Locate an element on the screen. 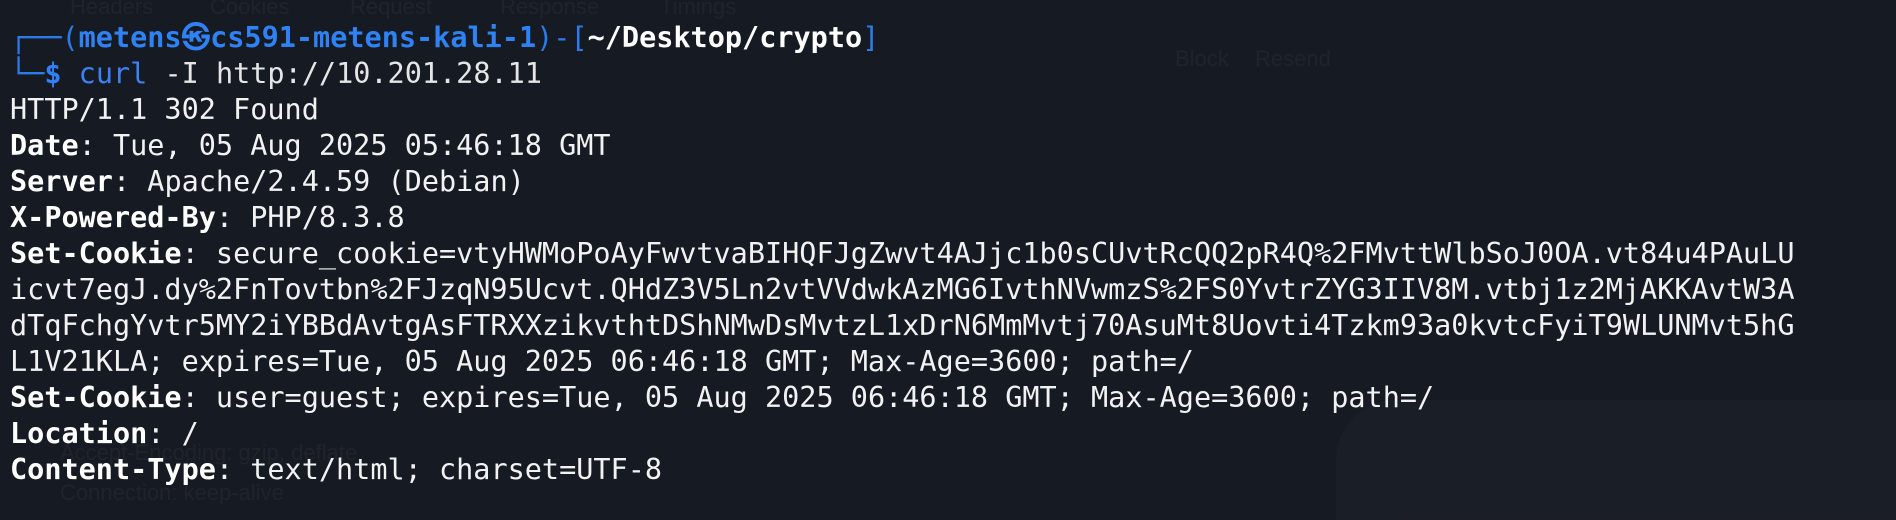  ghost-tab-timings: Timings is located at coordinates (698, 10).